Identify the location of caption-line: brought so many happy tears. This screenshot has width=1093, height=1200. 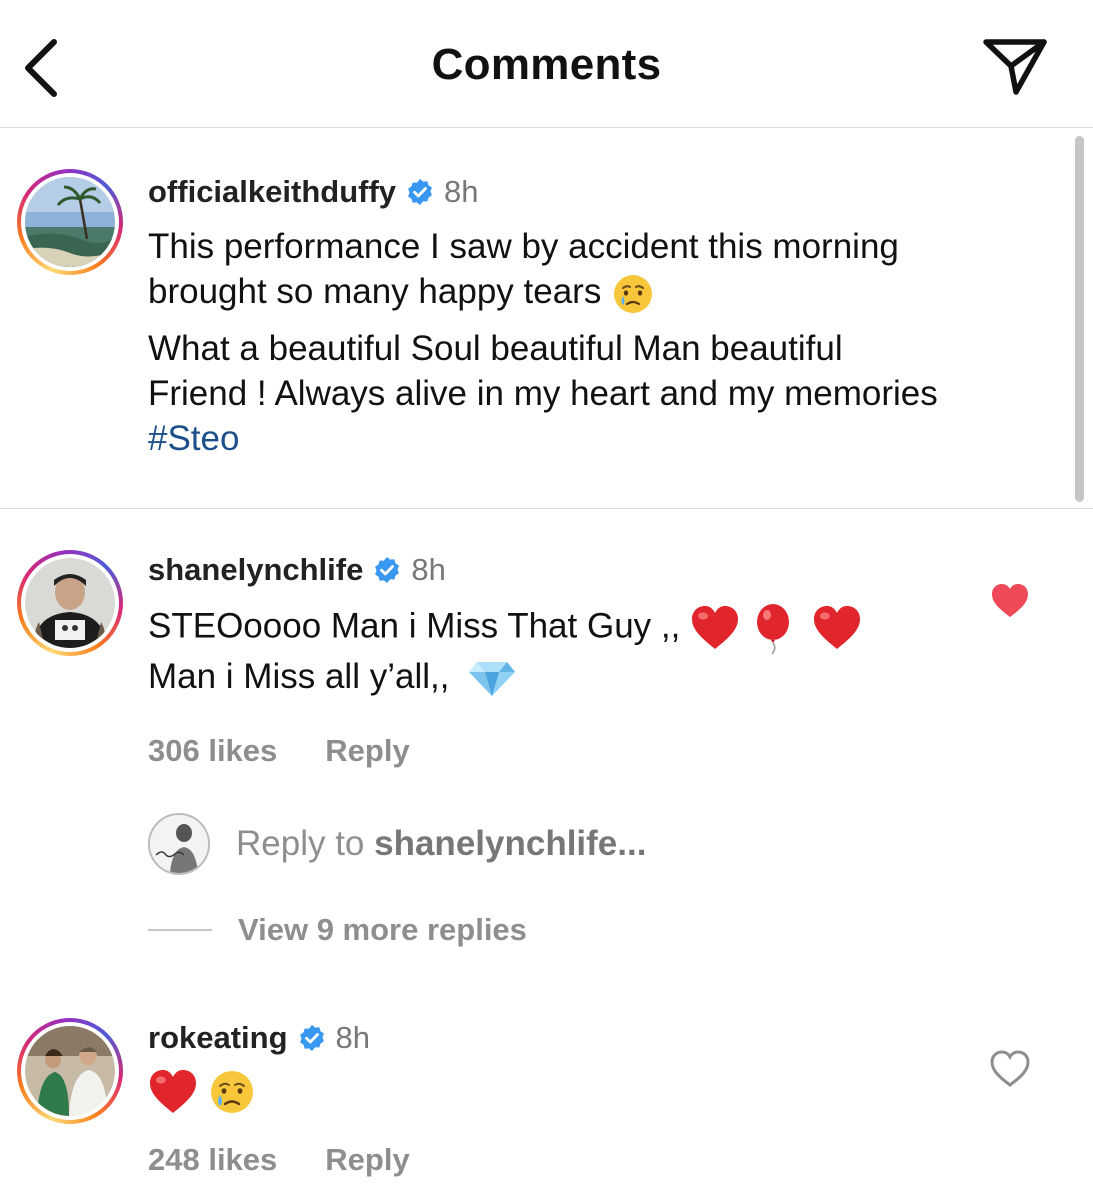
(375, 291).